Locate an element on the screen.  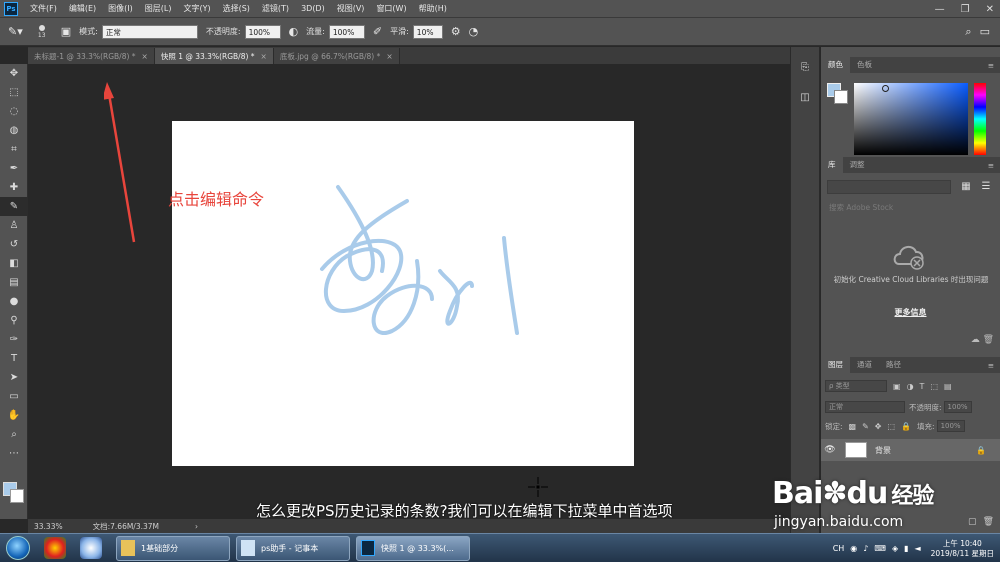
taskbar-notepad: ps助手 - 记事本 is located at coordinates (293, 548).